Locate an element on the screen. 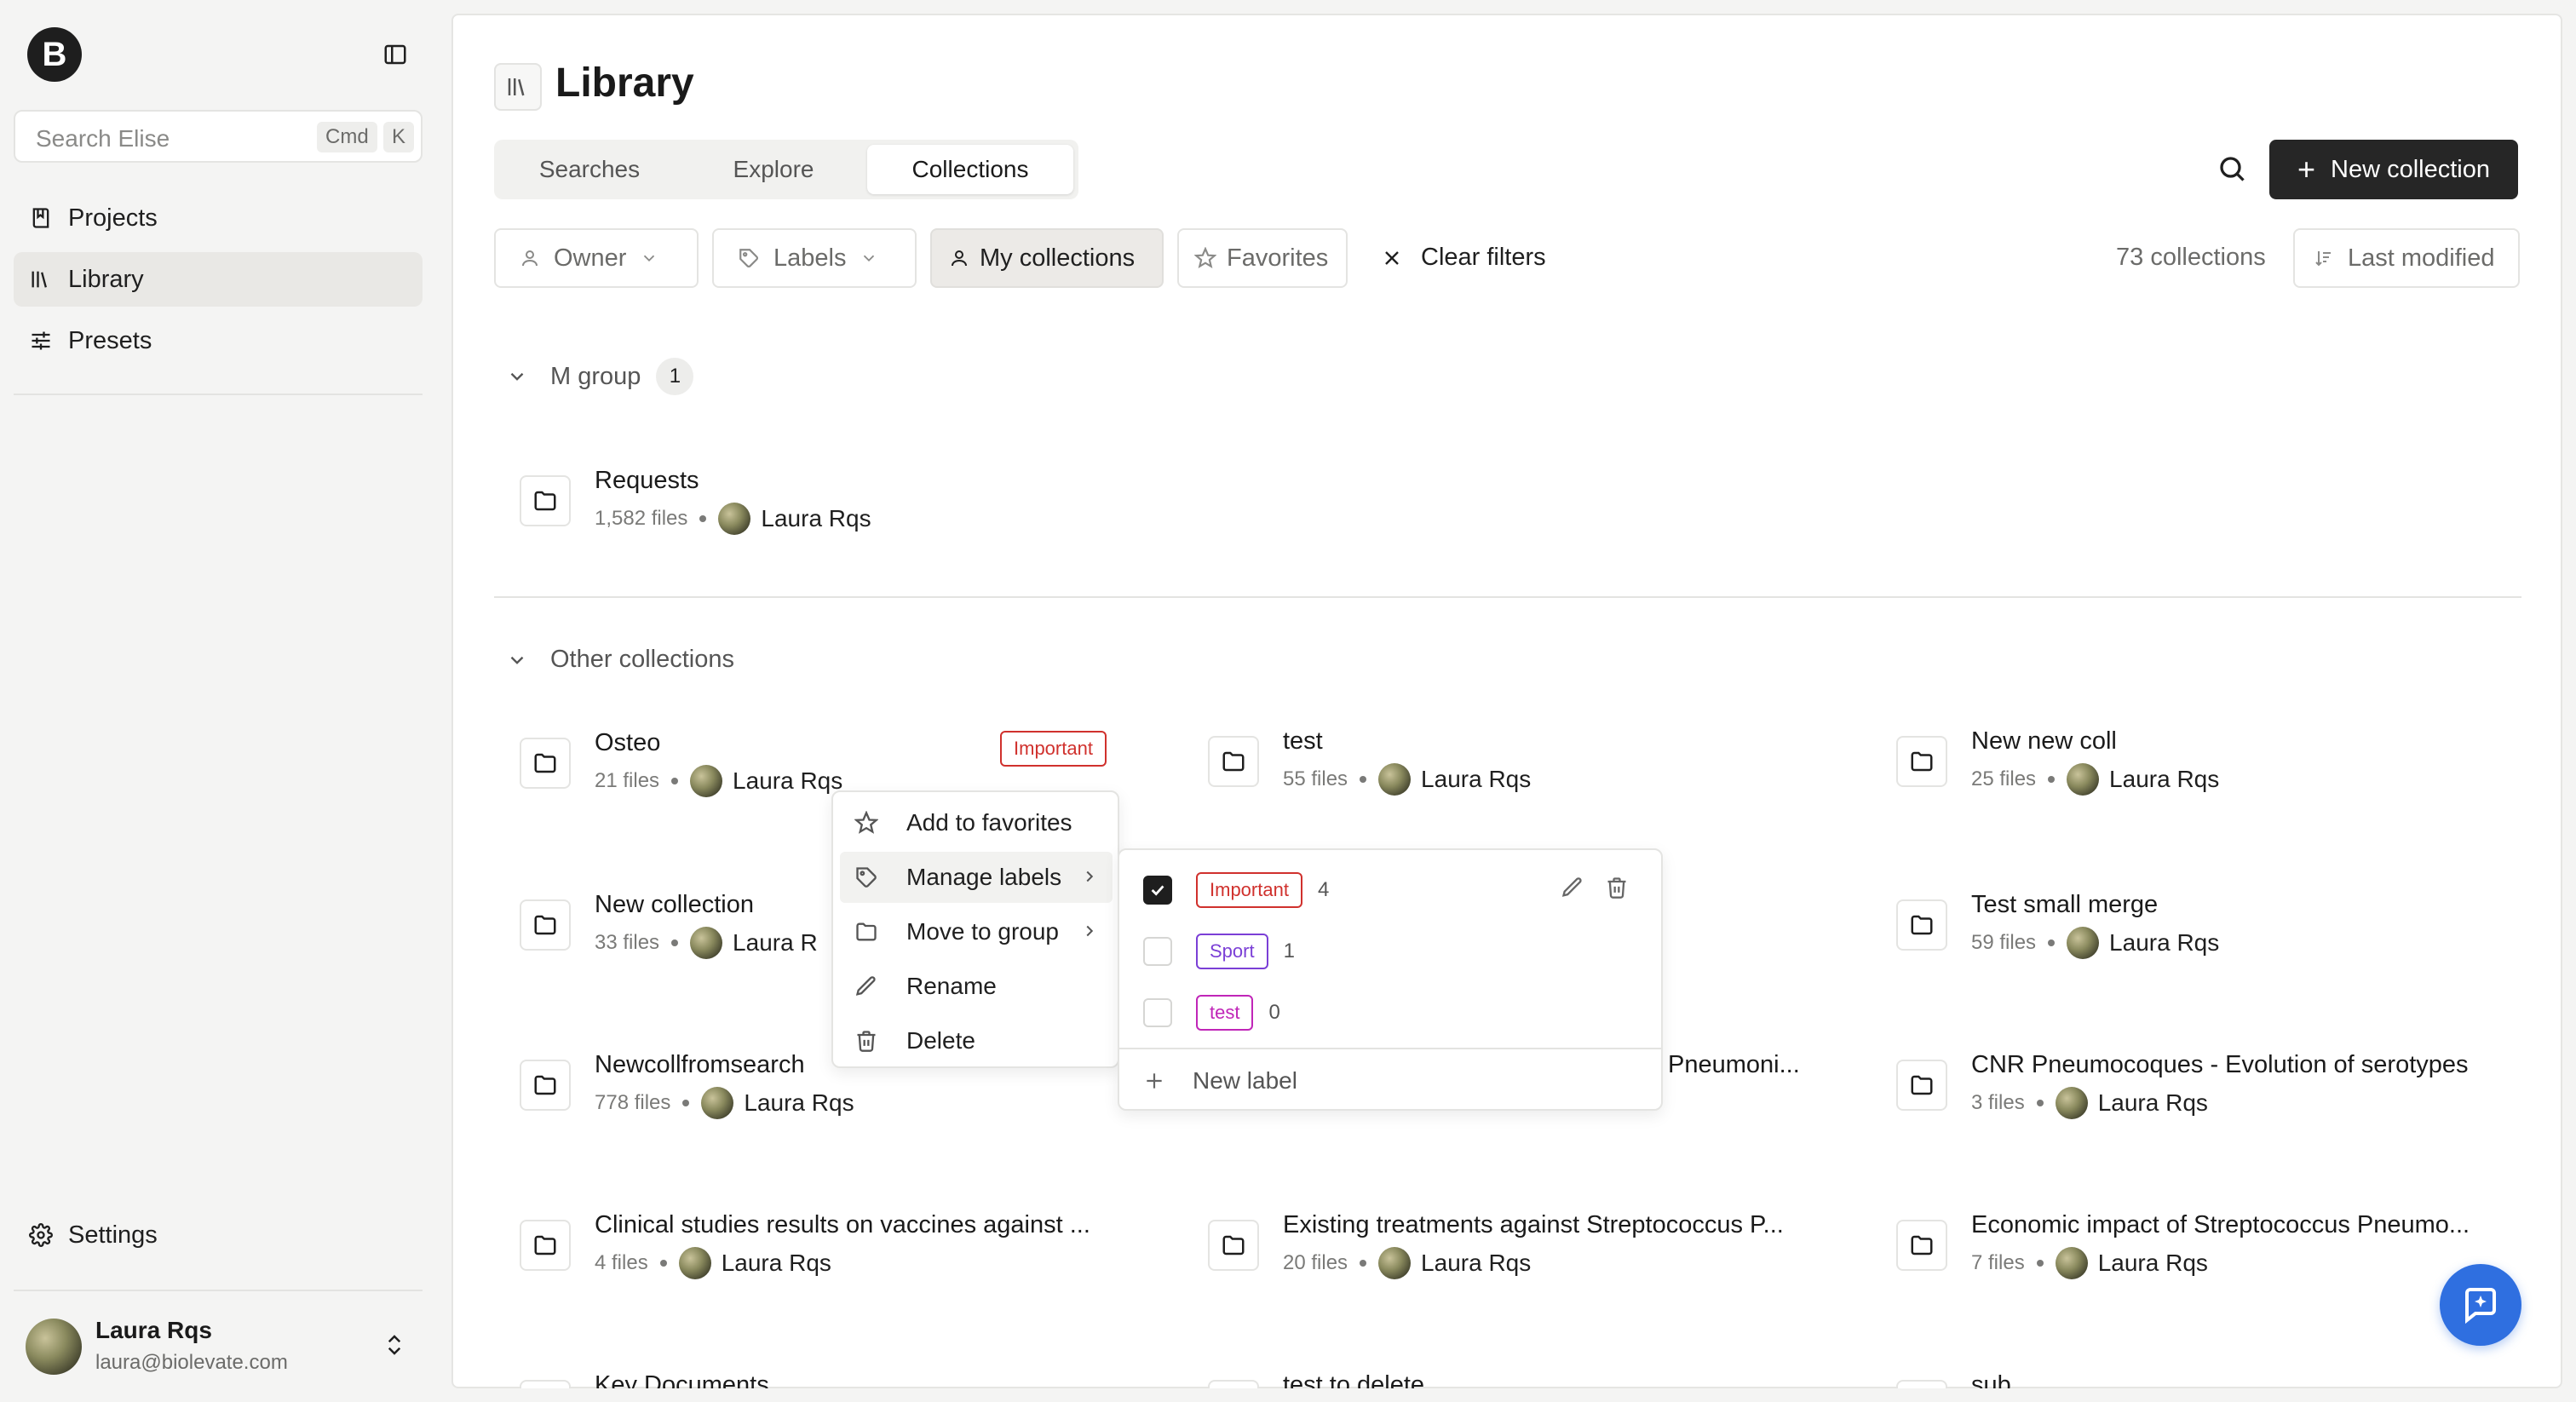 This screenshot has height=1402, width=2576. collection-card: Requests 1,582 files Laura Rqs is located at coordinates (844, 499).